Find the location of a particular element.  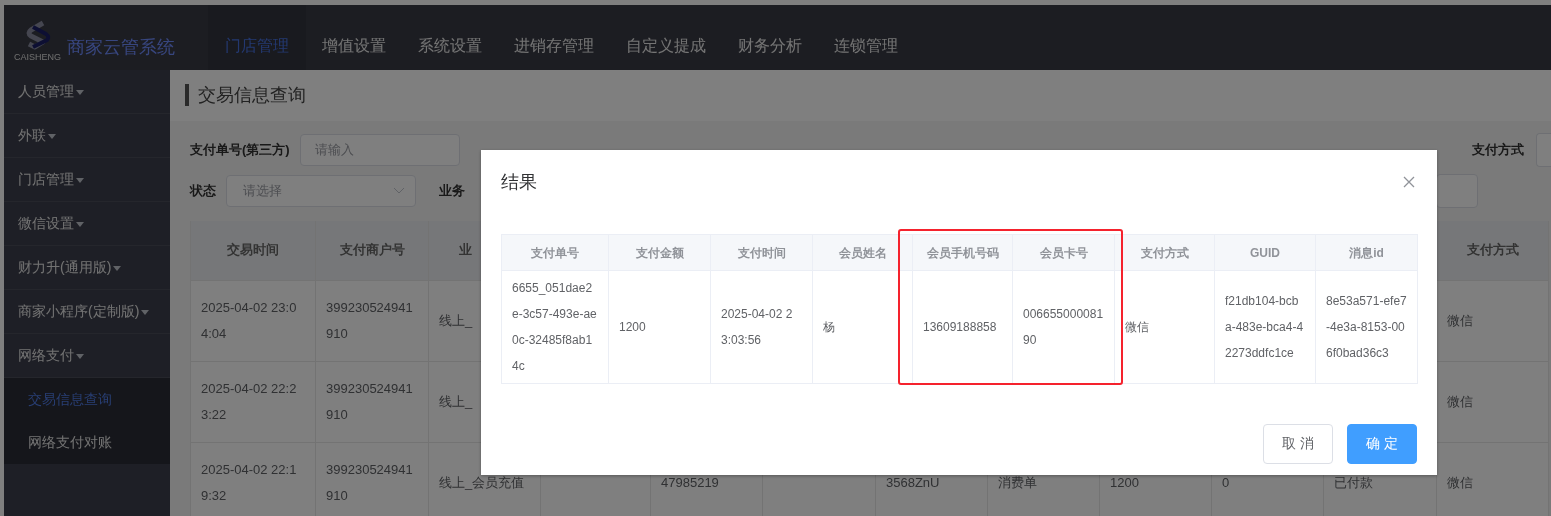

table-cell-text: 3568ZnU is located at coordinates (913, 482).